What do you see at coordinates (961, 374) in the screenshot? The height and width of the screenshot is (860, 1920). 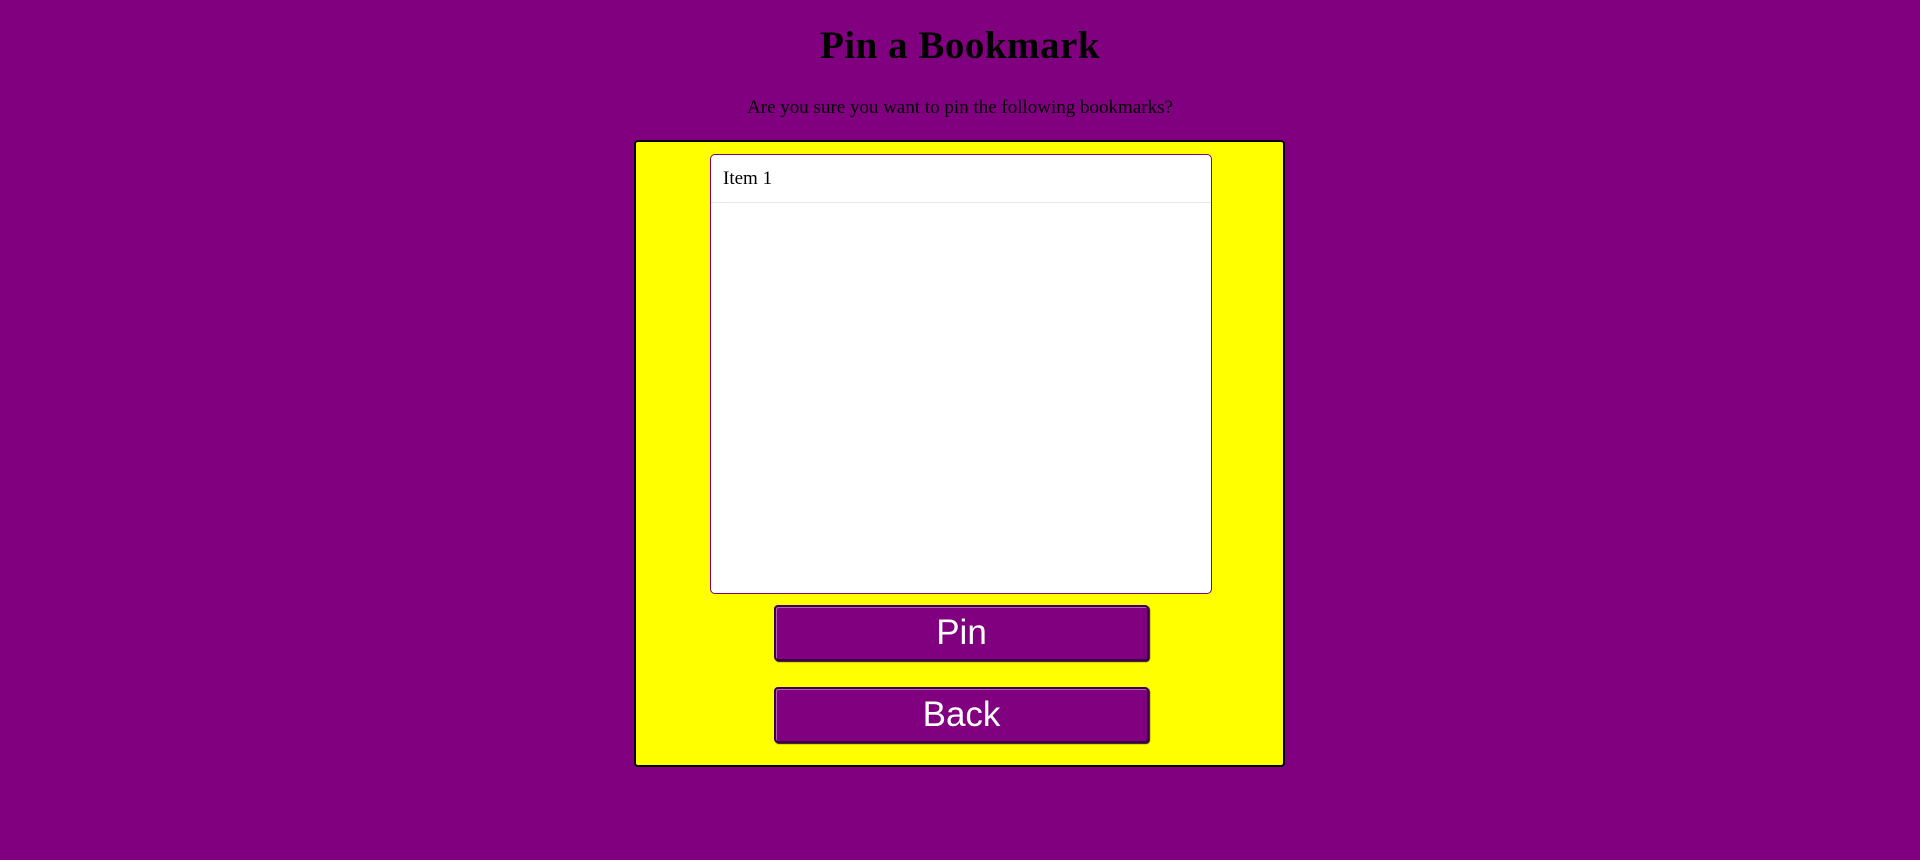 I see `bookmark-list: Item 1` at bounding box center [961, 374].